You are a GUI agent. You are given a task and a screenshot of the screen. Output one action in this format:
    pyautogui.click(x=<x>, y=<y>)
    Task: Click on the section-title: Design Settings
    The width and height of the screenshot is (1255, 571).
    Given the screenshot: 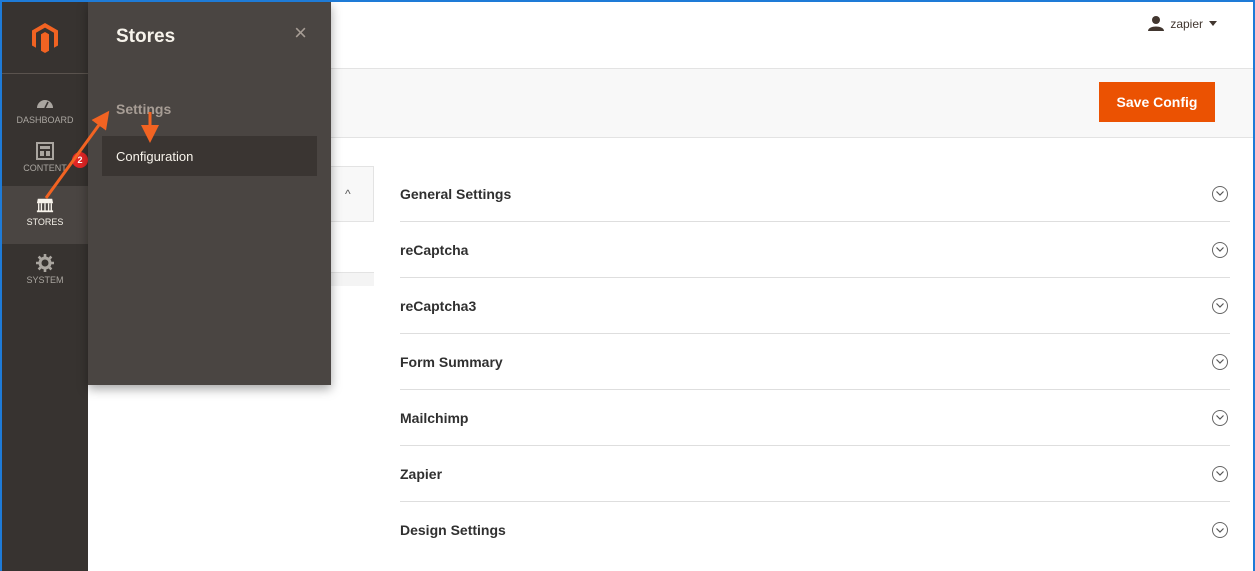 What is the action you would take?
    pyautogui.click(x=453, y=530)
    